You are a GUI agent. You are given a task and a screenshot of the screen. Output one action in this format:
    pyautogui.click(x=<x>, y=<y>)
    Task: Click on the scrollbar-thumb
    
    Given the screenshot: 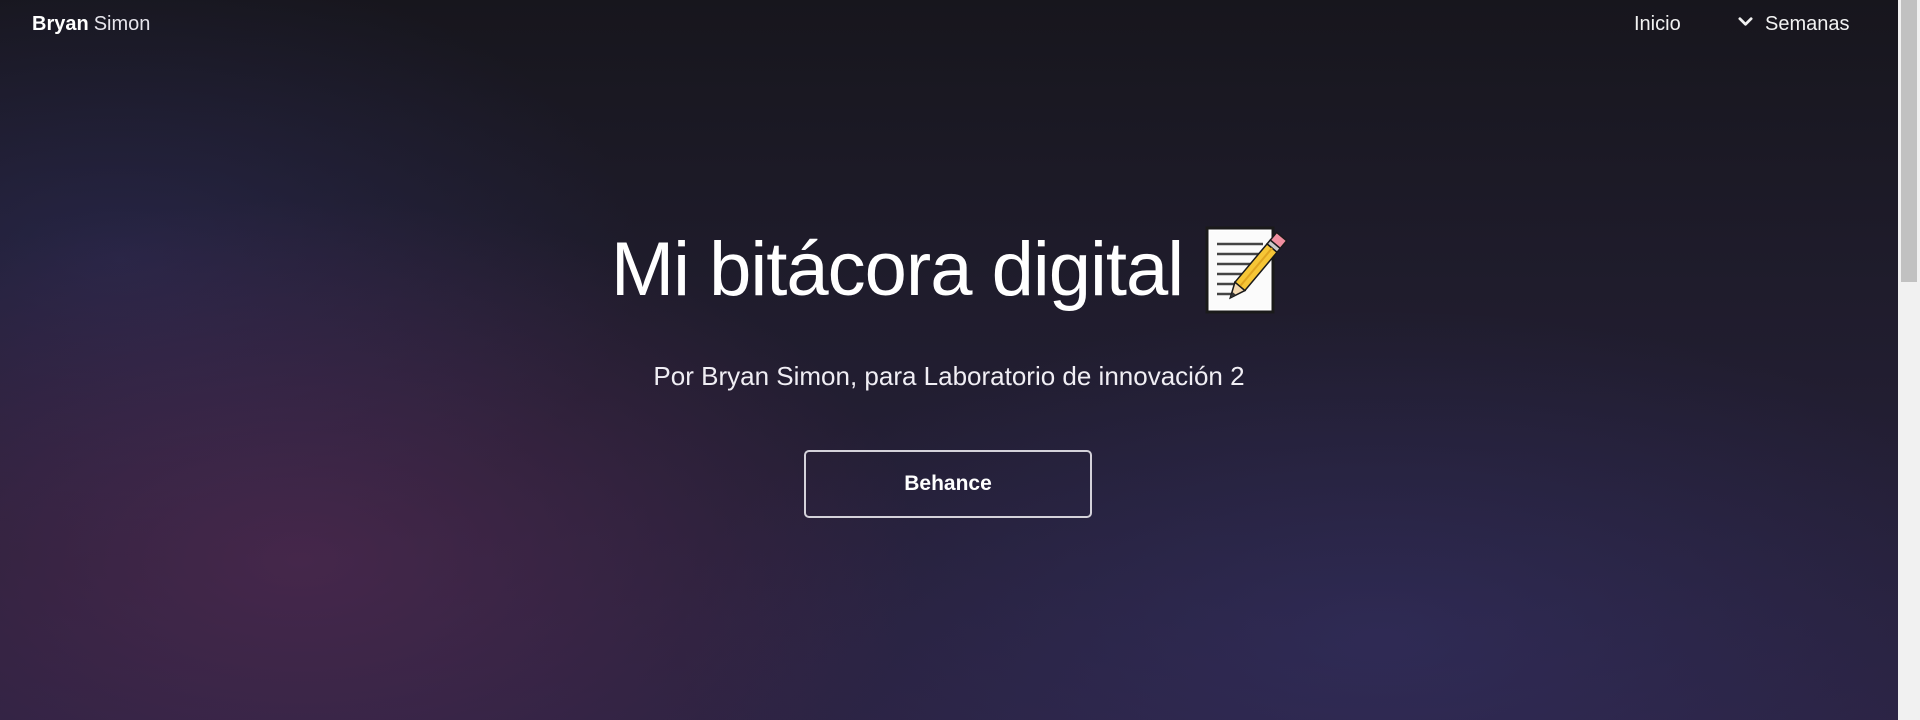 What is the action you would take?
    pyautogui.click(x=1909, y=141)
    